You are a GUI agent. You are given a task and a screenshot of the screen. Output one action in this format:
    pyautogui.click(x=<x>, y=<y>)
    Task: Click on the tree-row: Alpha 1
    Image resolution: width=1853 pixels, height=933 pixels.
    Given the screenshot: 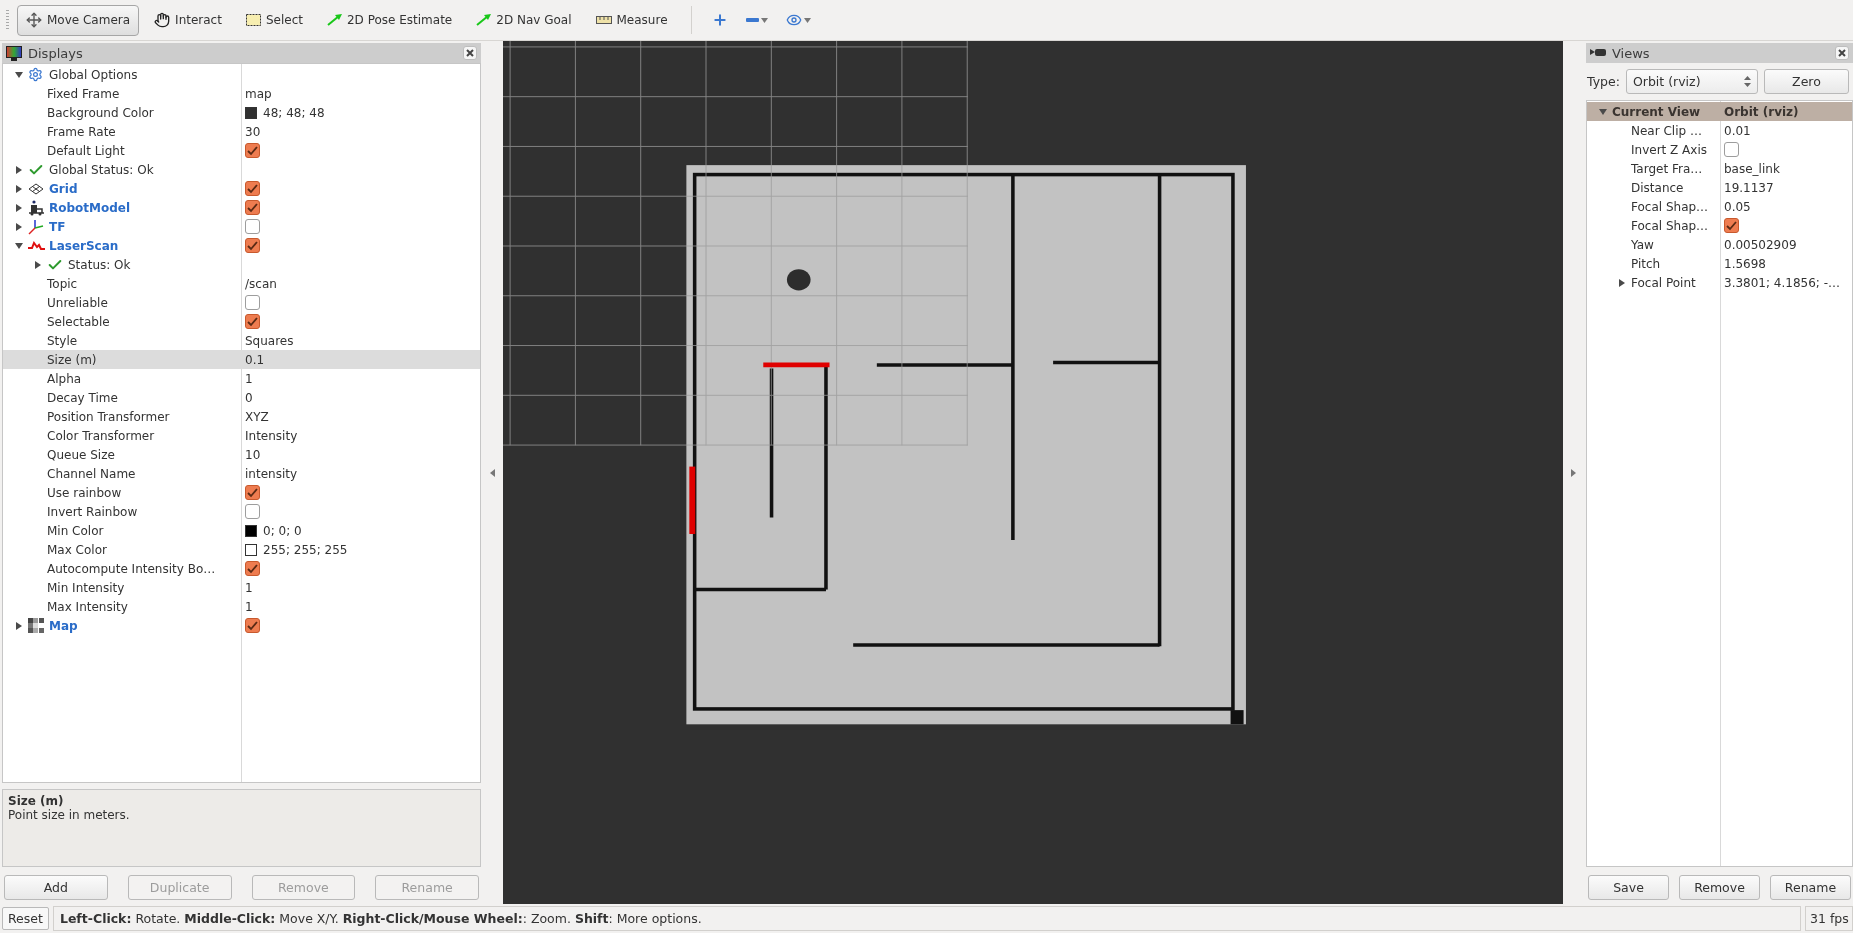 What is the action you would take?
    pyautogui.click(x=241, y=378)
    